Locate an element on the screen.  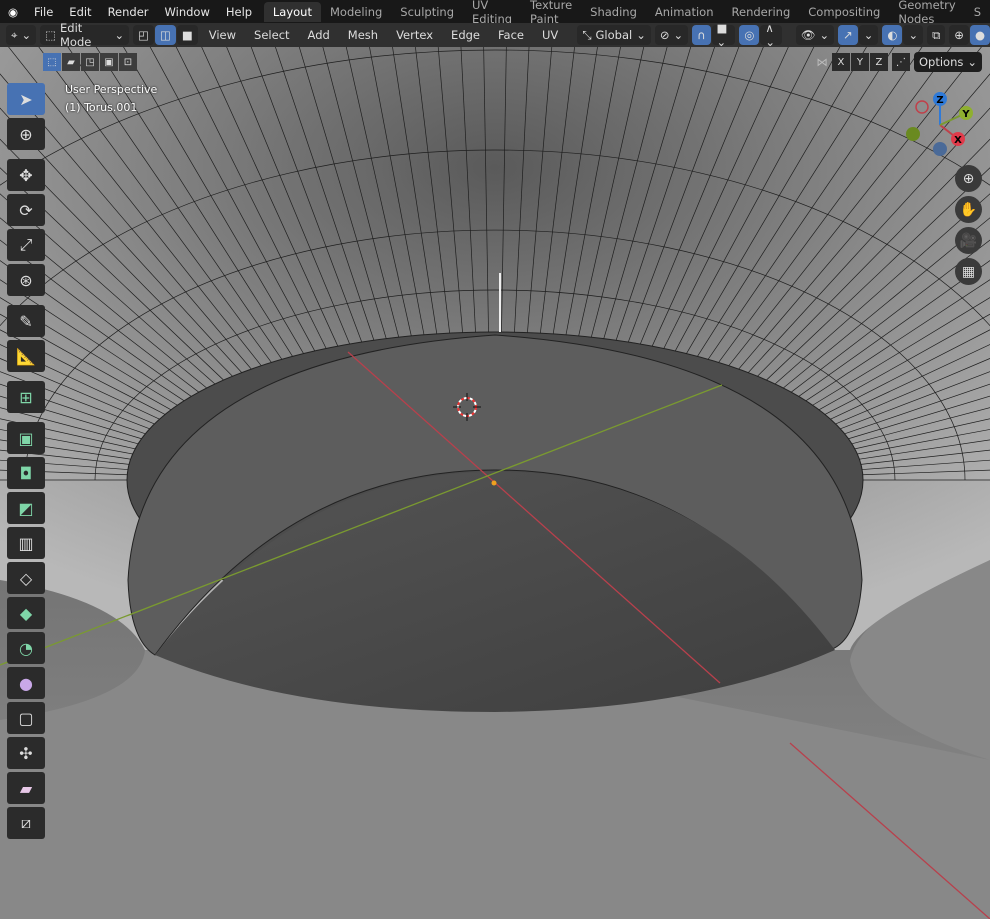
tab-scripting: S is located at coordinates (977, 12).